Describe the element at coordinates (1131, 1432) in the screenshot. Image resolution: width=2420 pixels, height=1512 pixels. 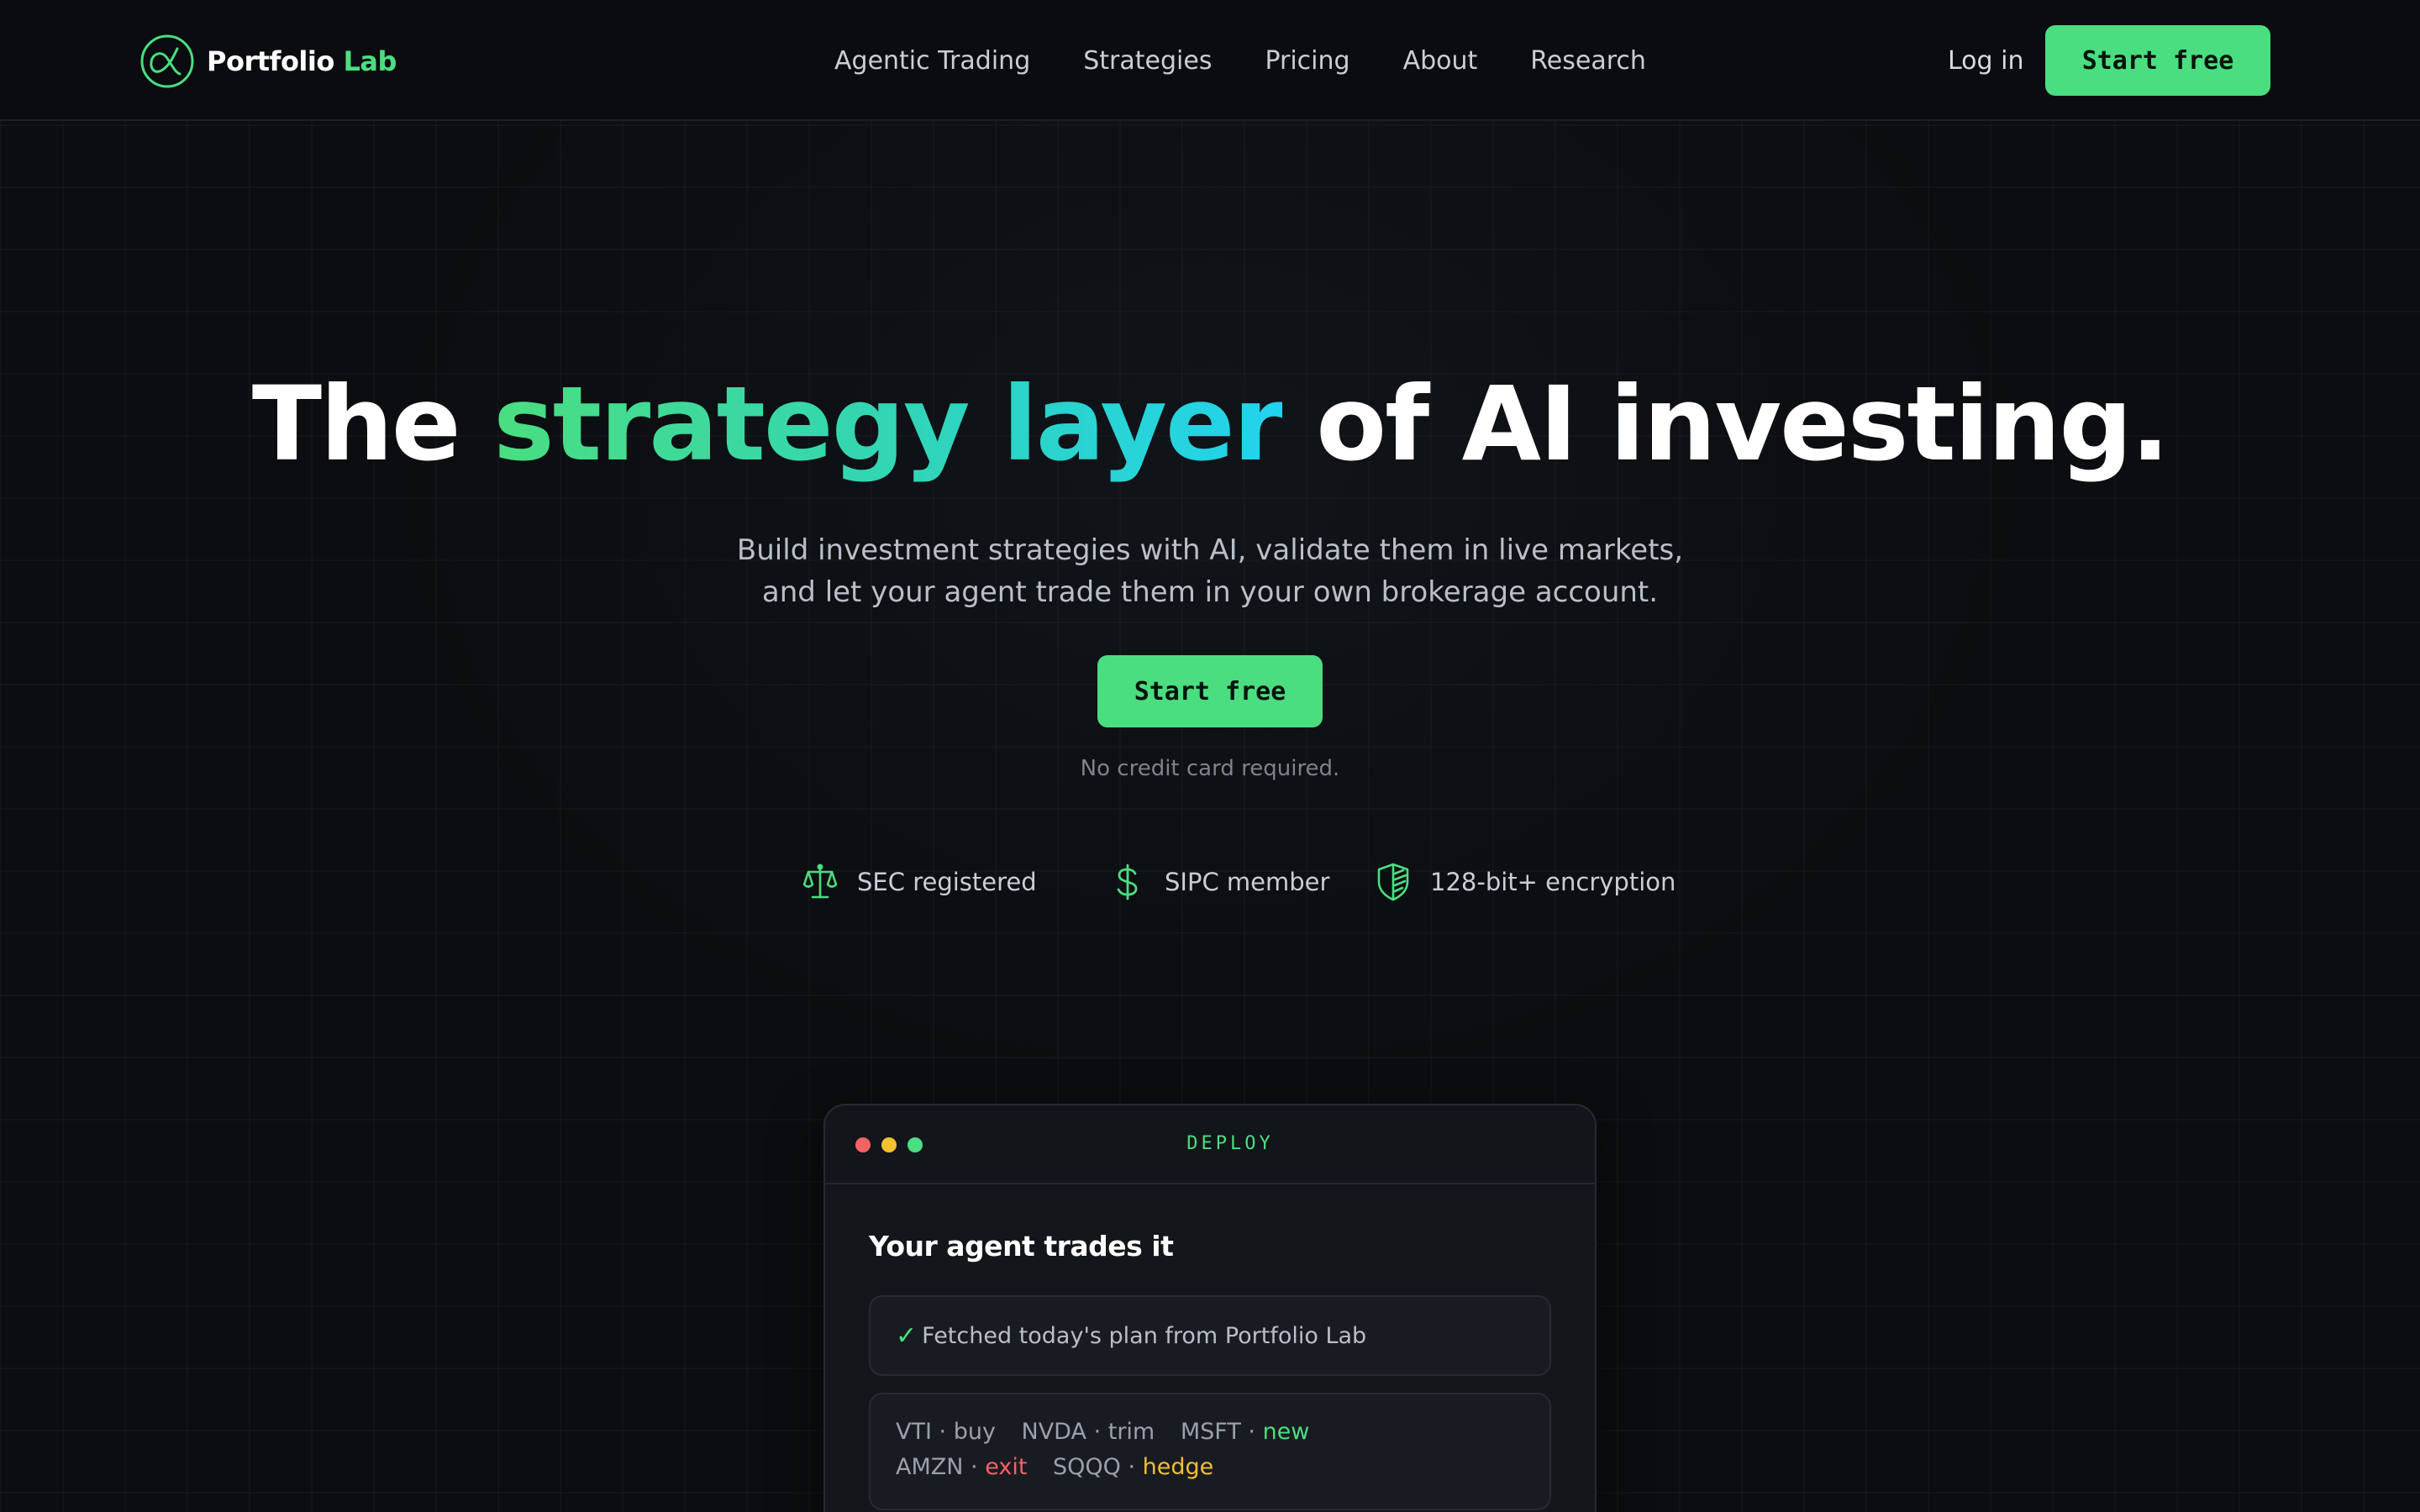
I see `trade-action: trim` at that location.